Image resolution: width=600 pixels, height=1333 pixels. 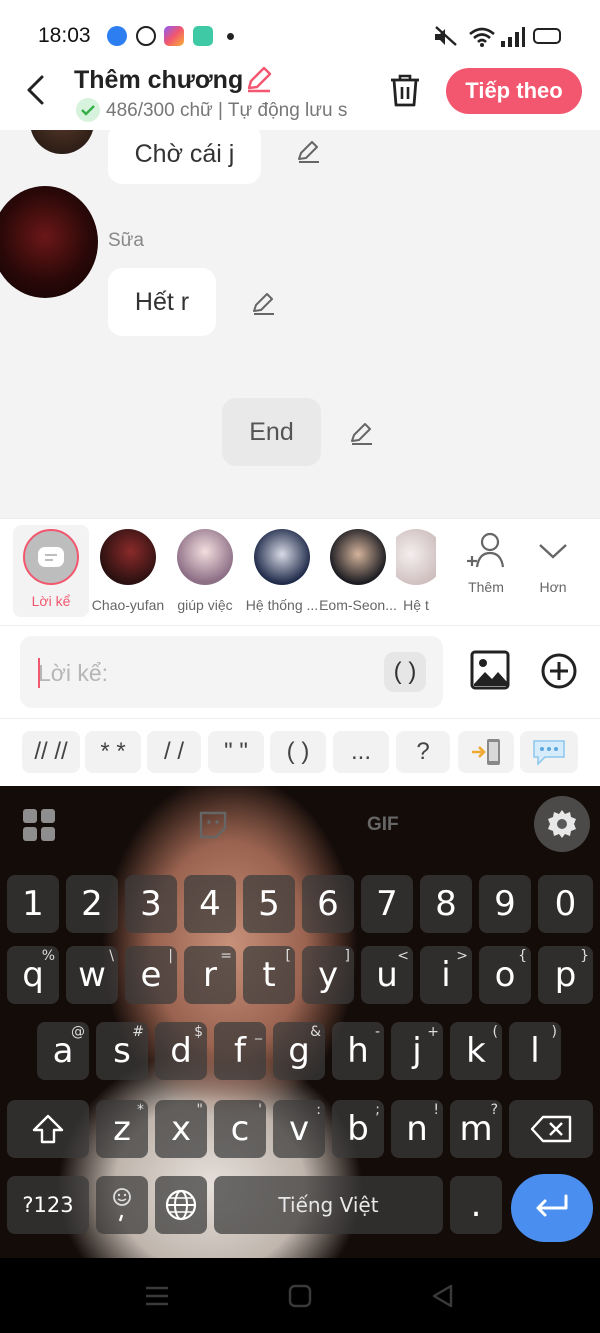 What do you see at coordinates (328, 904) in the screenshot?
I see `key-6: 6` at bounding box center [328, 904].